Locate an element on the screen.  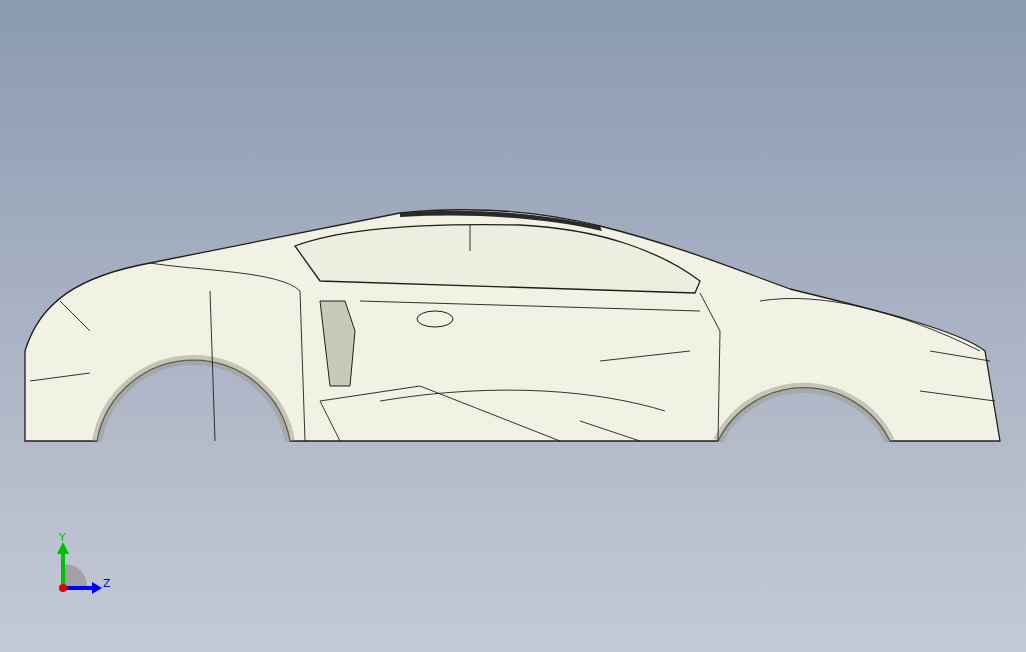
axis-label: Y is located at coordinates (62, 537).